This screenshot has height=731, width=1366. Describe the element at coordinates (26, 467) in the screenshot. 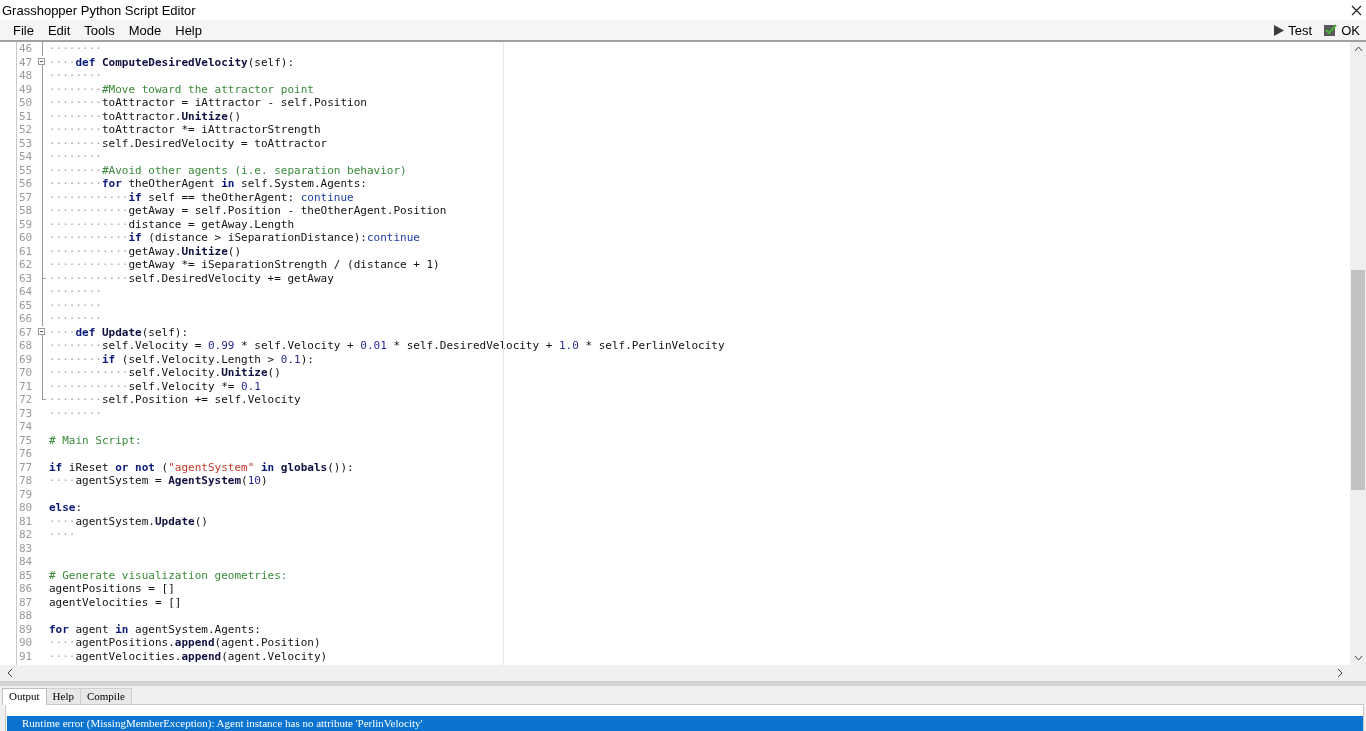

I see `line-number: 77` at that location.